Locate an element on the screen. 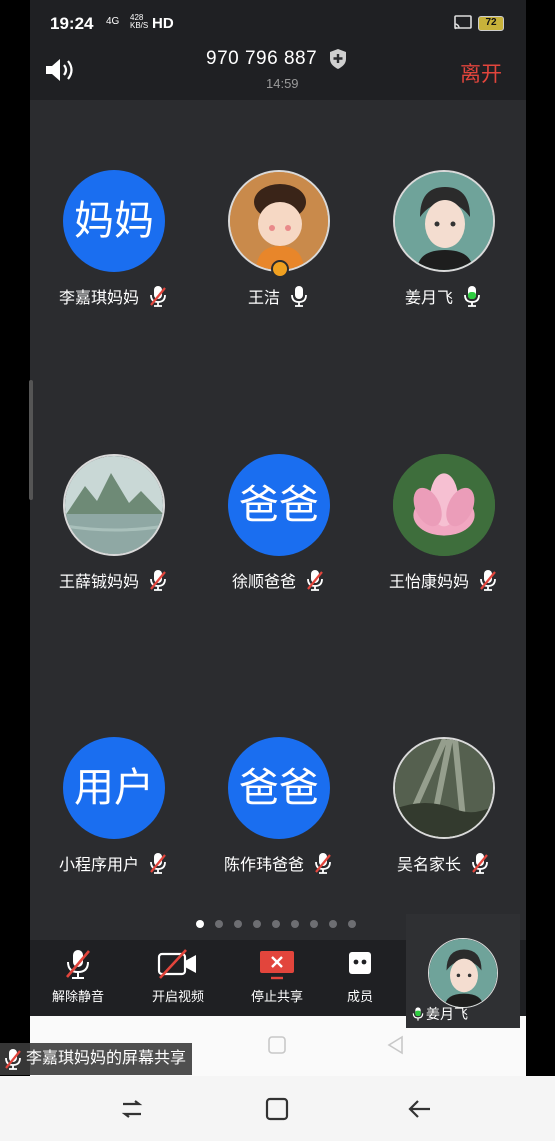 This screenshot has height=1141, width=555. battery-icon: 72 is located at coordinates (491, 23).